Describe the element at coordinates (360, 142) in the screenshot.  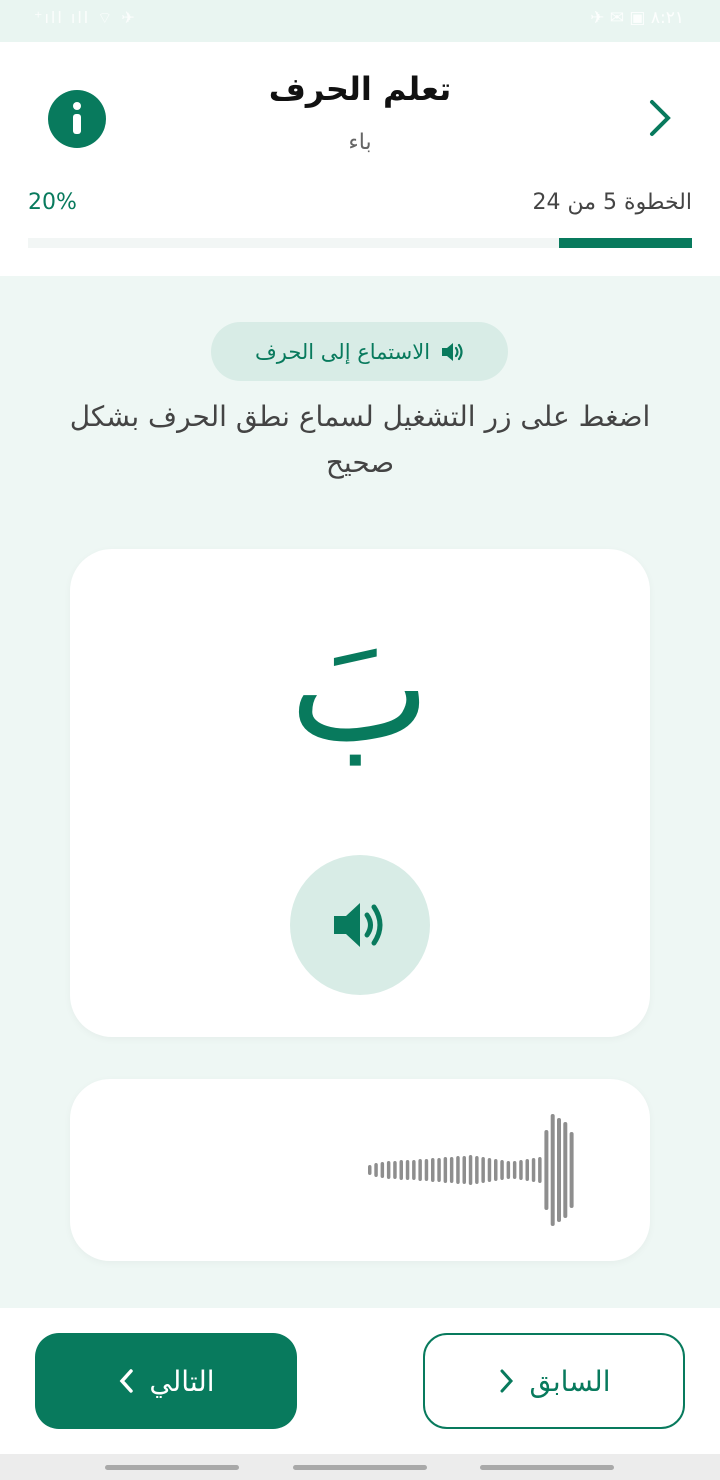
I see `page-subtitle: باء` at that location.